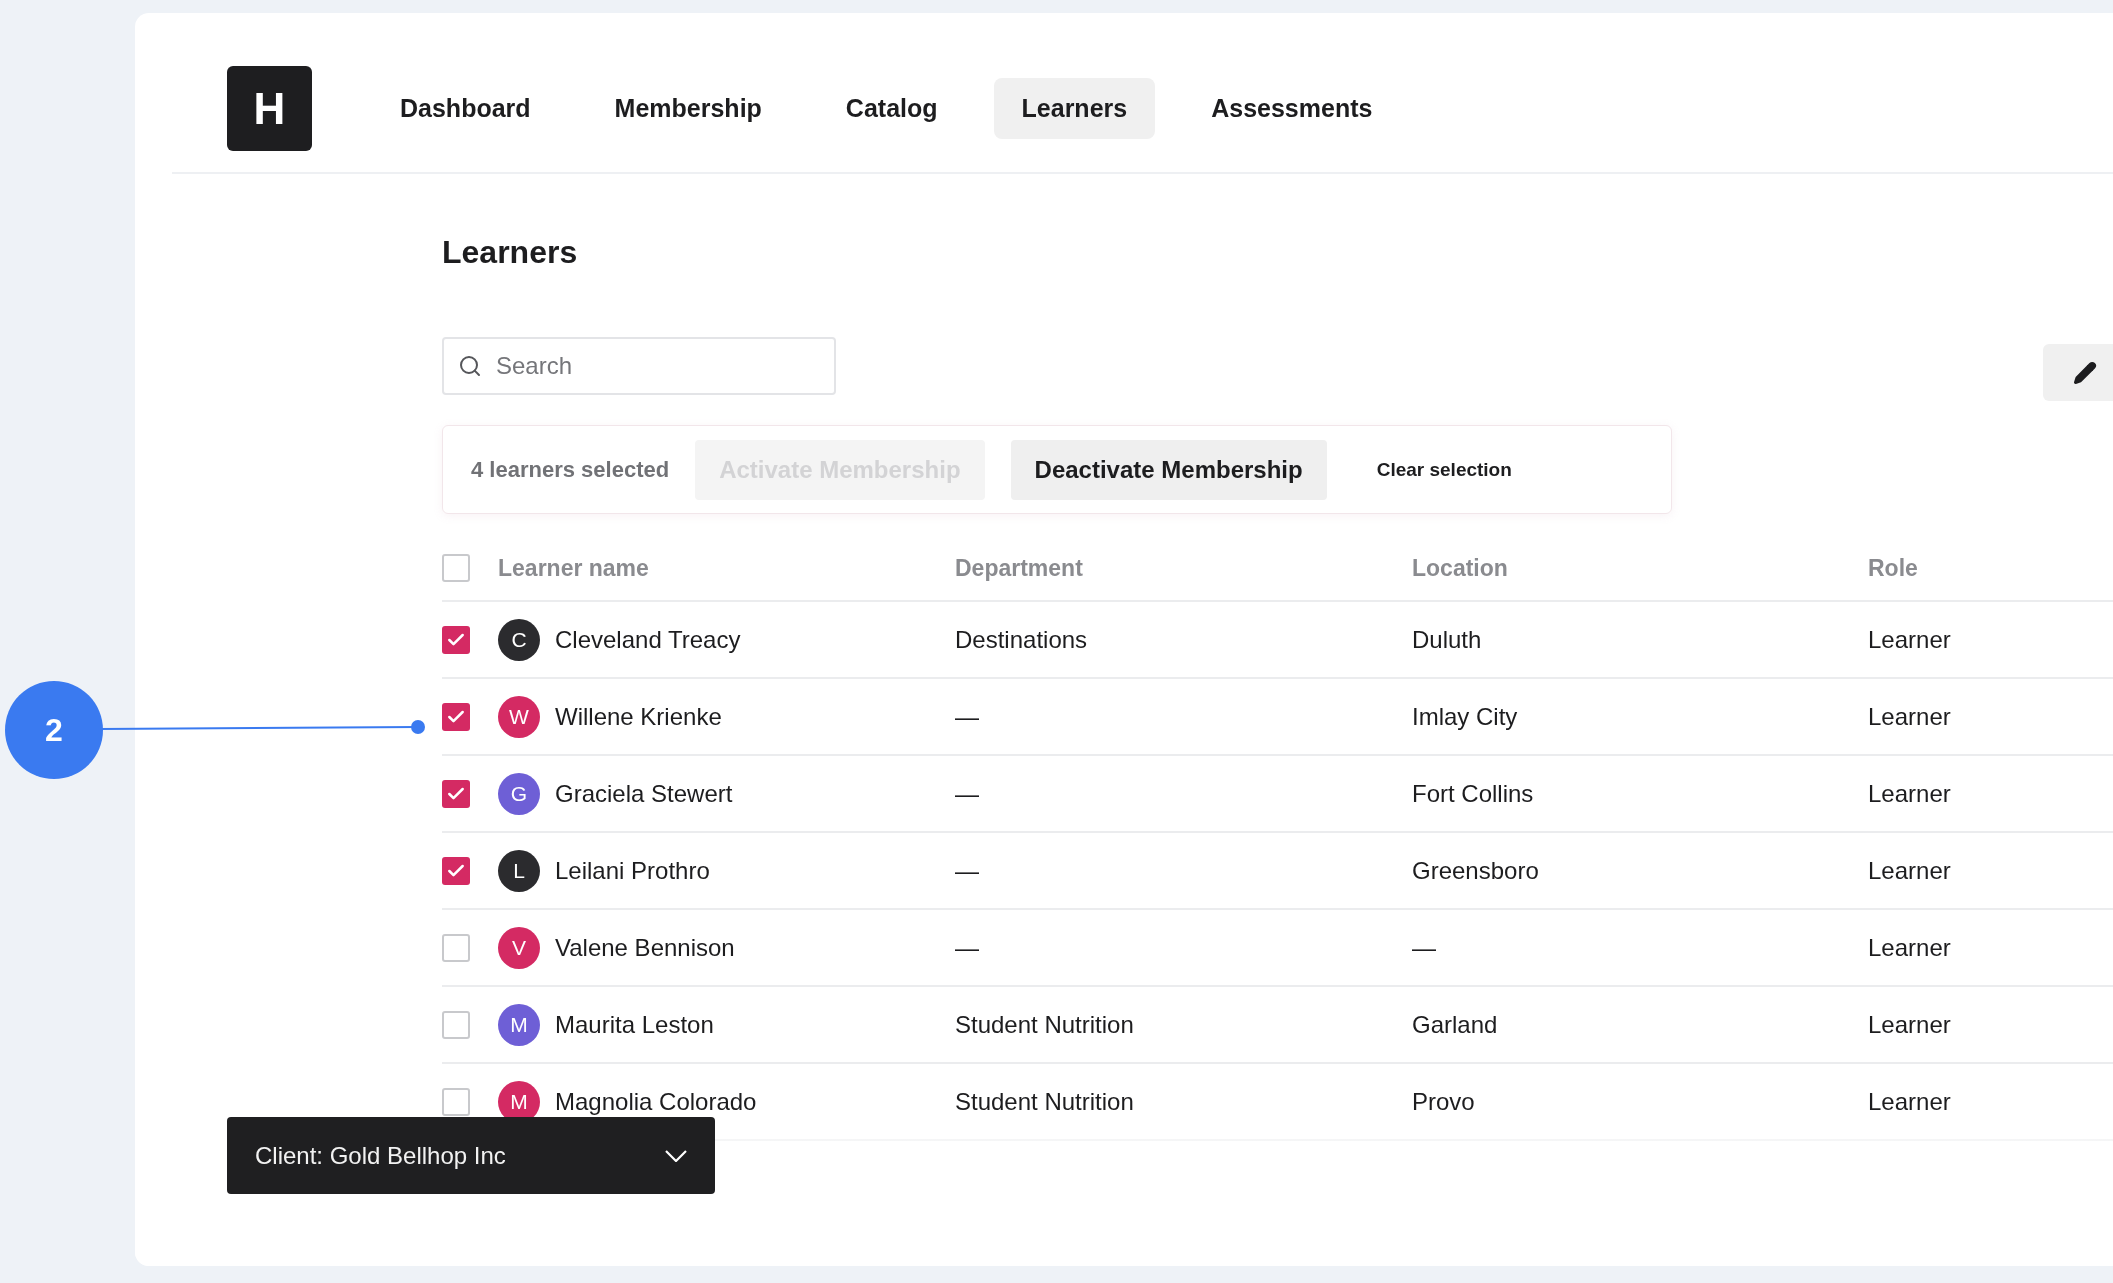 The image size is (2113, 1283). Describe the element at coordinates (645, 947) in the screenshot. I see `learner-name: Valene Bennison` at that location.